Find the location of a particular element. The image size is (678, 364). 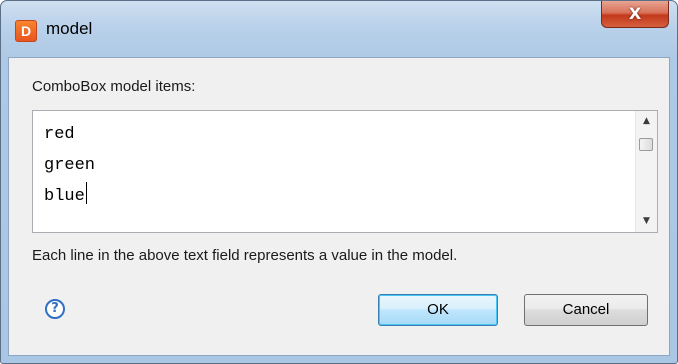

model-item-line: blue is located at coordinates (69, 196).